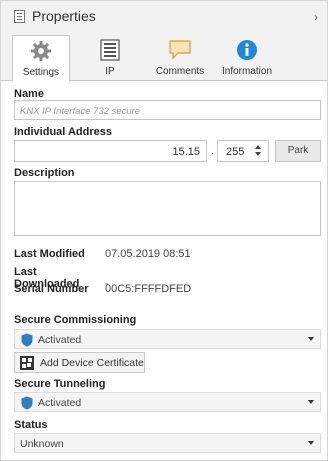 This screenshot has height=461, width=328. Describe the element at coordinates (167, 110) in the screenshot. I see `name-field: KNX IP Interface 732 secure` at that location.